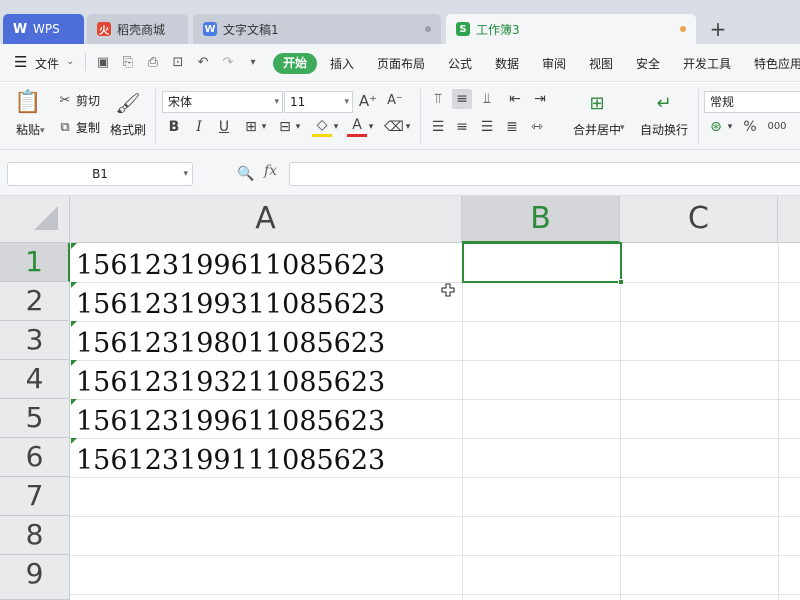 This screenshot has width=800, height=600. I want to click on chevron-down-icon: ⌄, so click(70, 61).